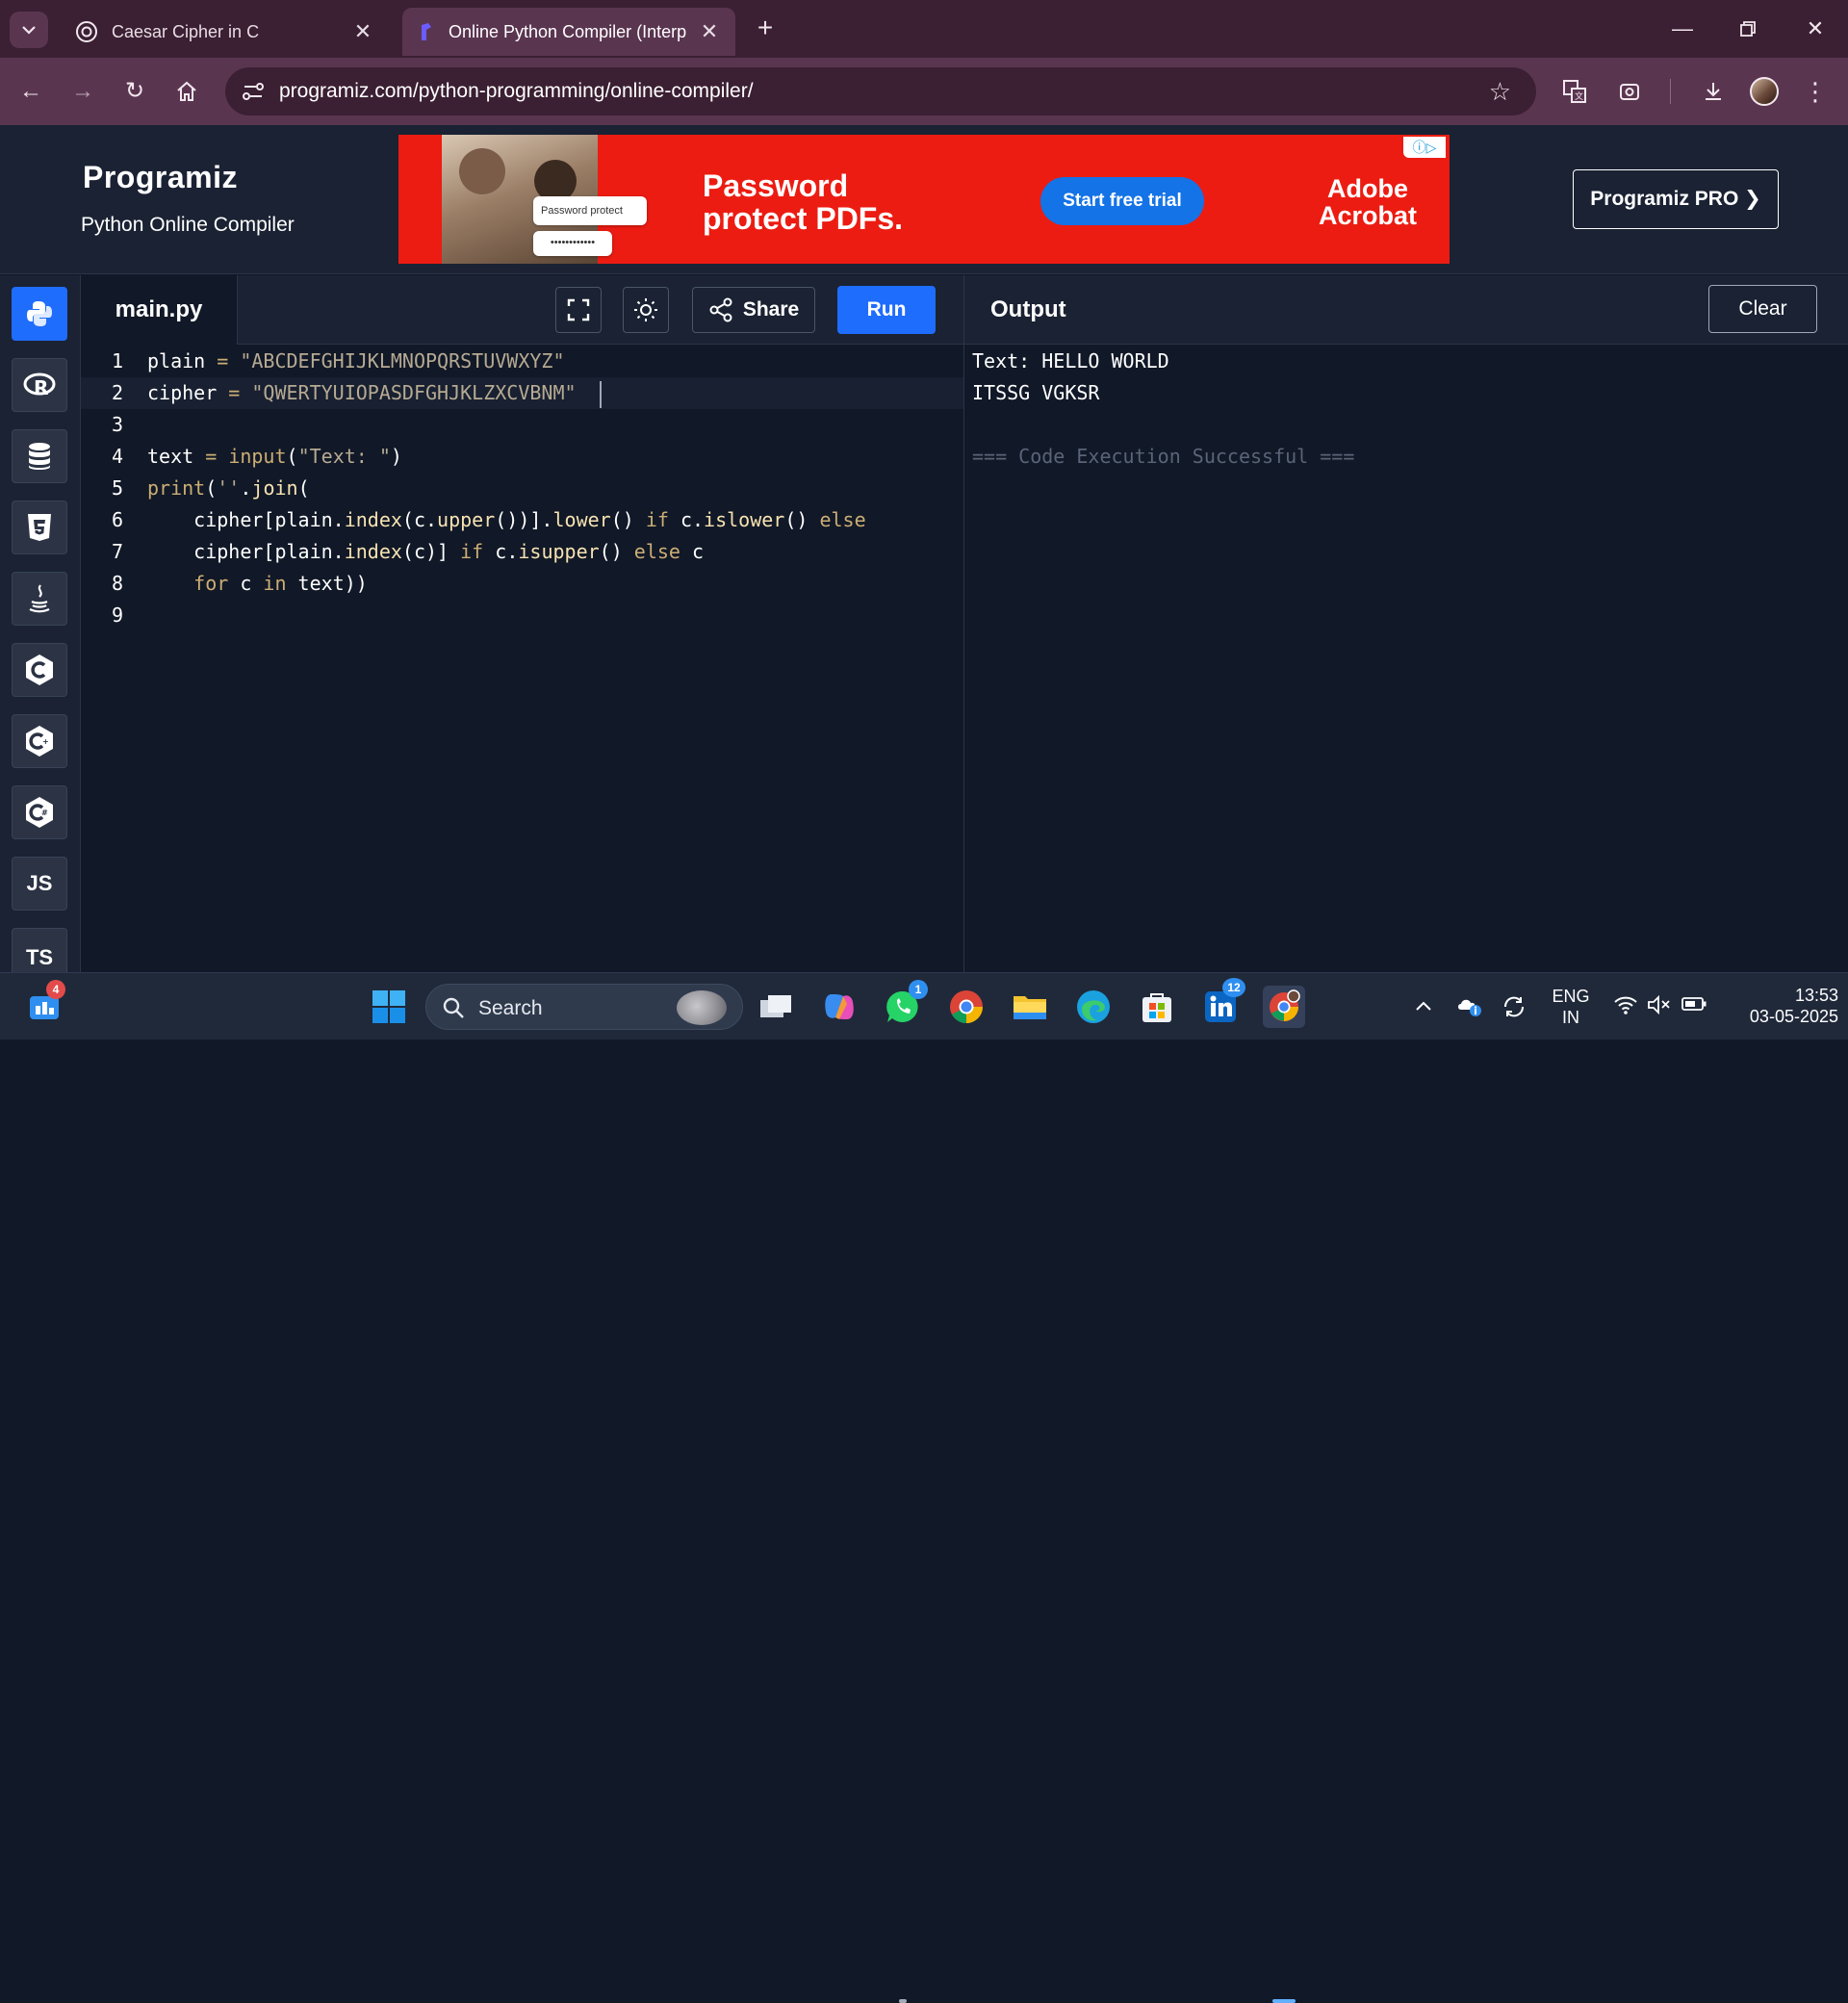  I want to click on task-view-icon, so click(775, 1006).